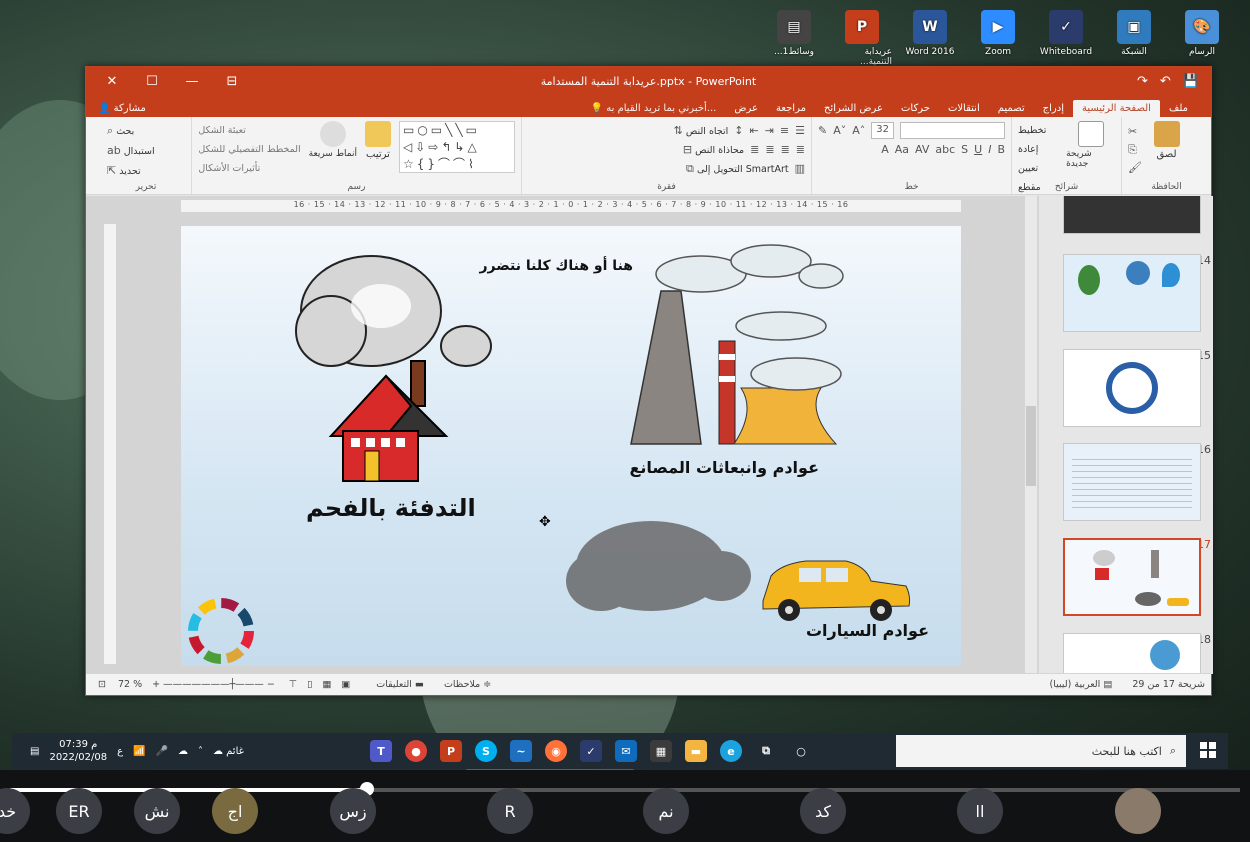  Describe the element at coordinates (1081, 684) in the screenshot. I see `language-indicator: العربية (ليبيا) ▤` at that location.